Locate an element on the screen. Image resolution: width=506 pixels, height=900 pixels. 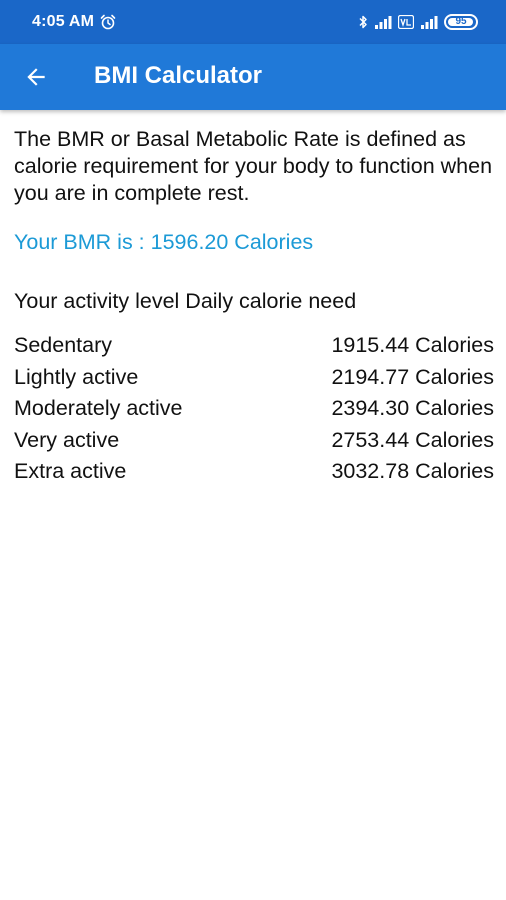
activity-label: Moderately active is located at coordinates (98, 408).